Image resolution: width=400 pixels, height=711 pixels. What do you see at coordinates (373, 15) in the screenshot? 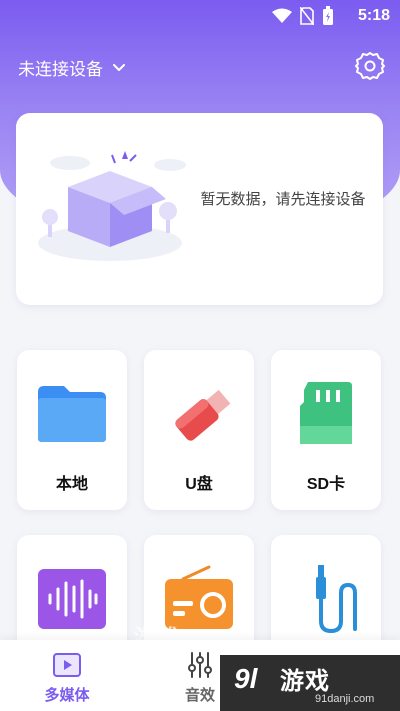
I see `status-time: 5:18` at bounding box center [373, 15].